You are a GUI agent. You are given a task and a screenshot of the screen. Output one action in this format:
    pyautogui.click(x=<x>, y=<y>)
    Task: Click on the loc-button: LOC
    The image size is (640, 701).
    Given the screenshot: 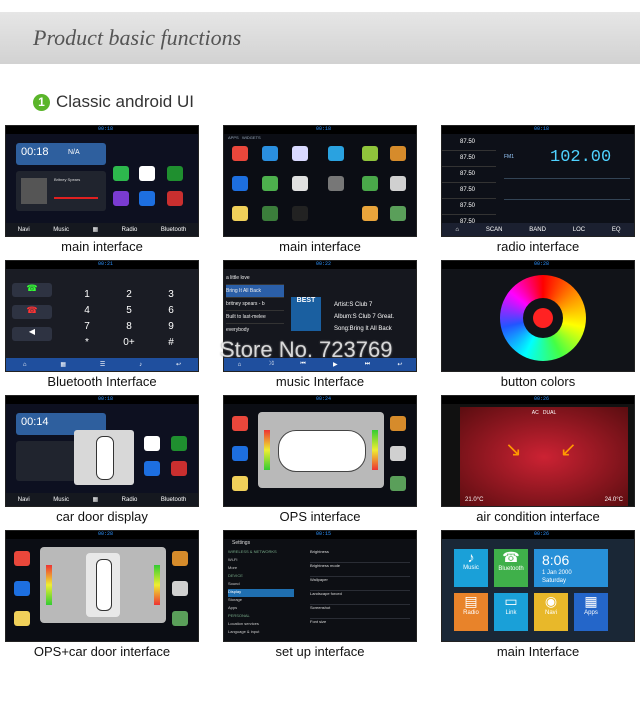 What is the action you would take?
    pyautogui.click(x=579, y=230)
    